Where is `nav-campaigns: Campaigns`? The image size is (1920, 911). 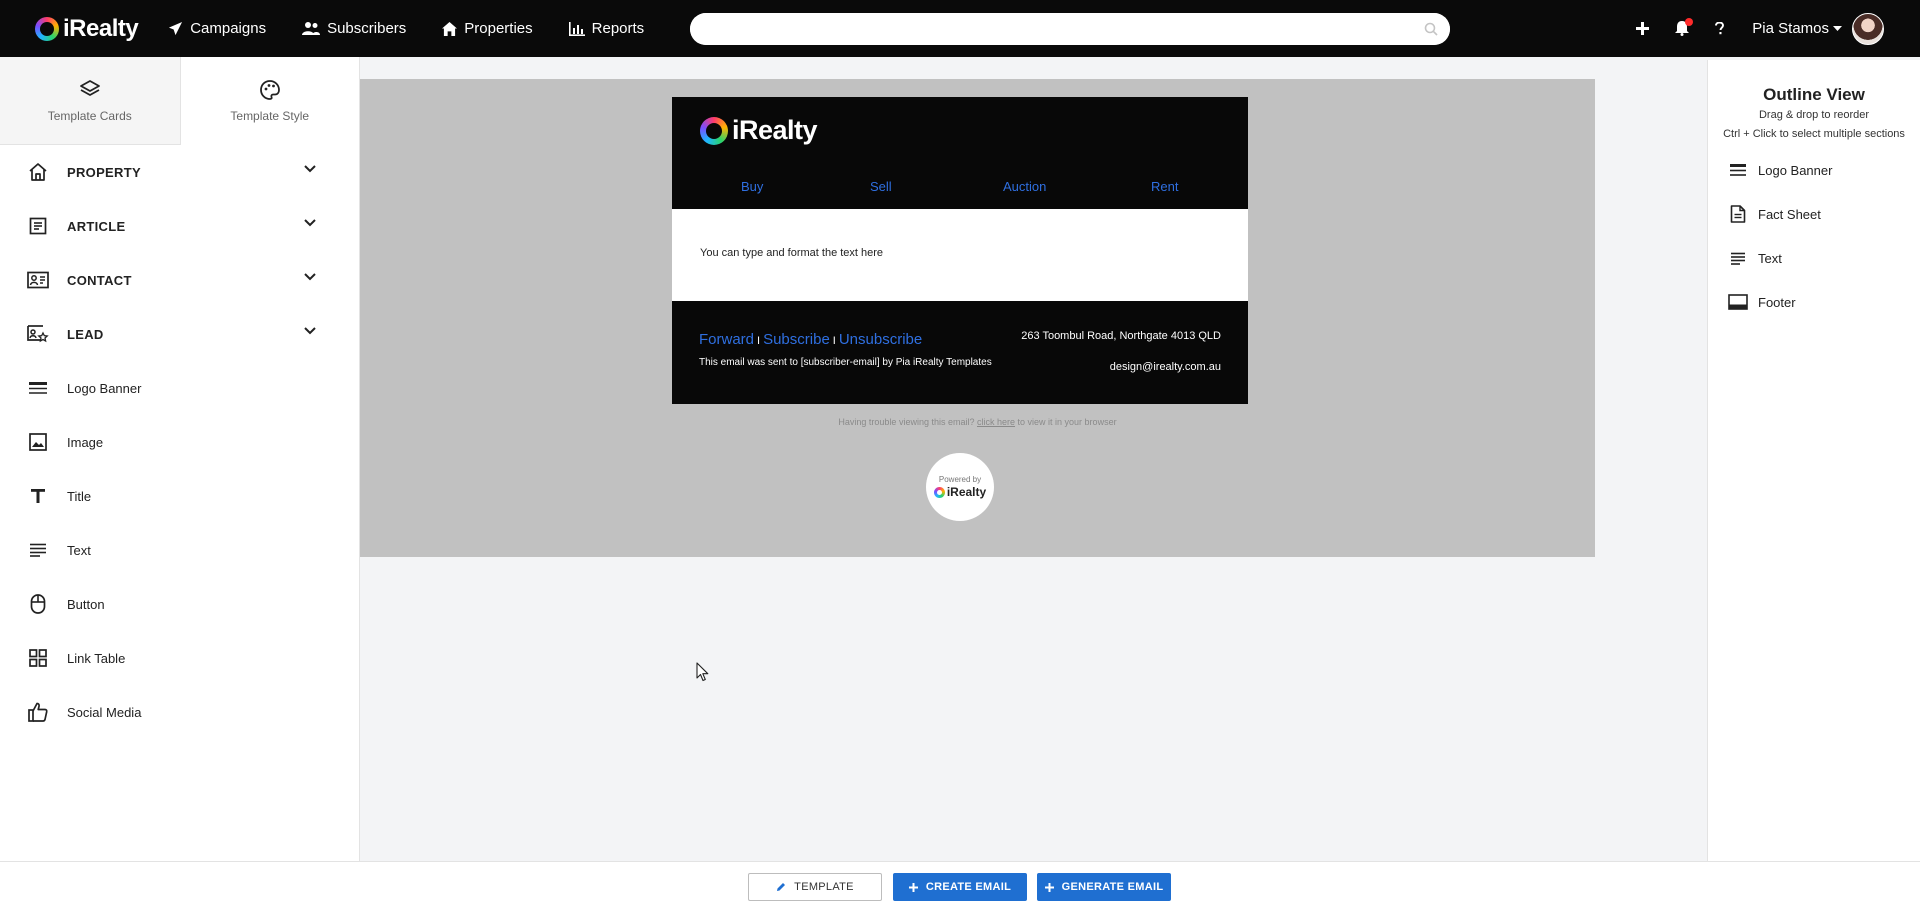 nav-campaigns: Campaigns is located at coordinates (217, 28).